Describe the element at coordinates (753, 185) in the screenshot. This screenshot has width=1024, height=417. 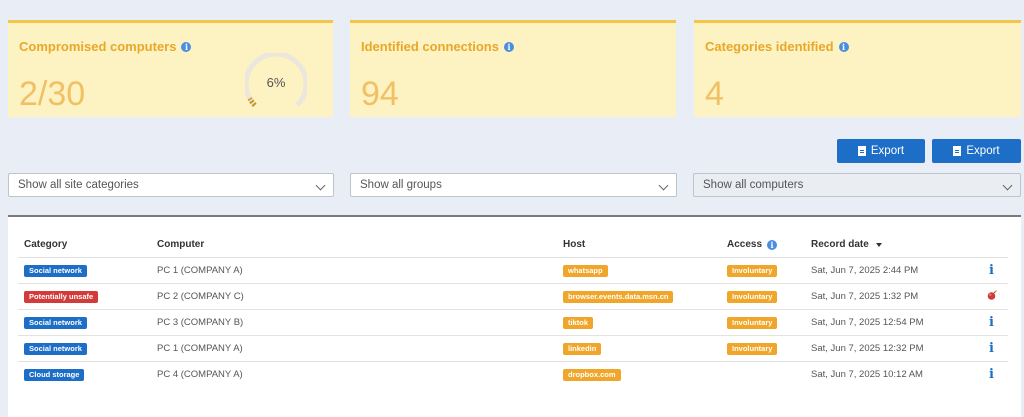
I see `select-value: Show all computers` at that location.